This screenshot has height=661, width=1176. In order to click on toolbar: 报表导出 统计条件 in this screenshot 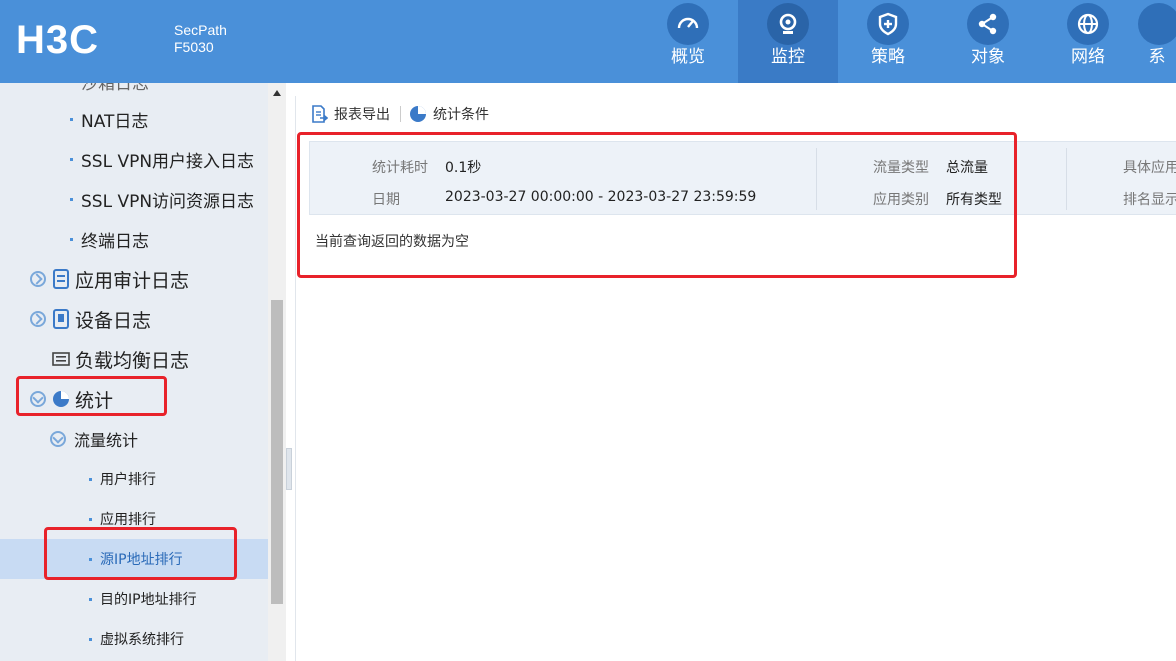, I will do `click(736, 114)`.